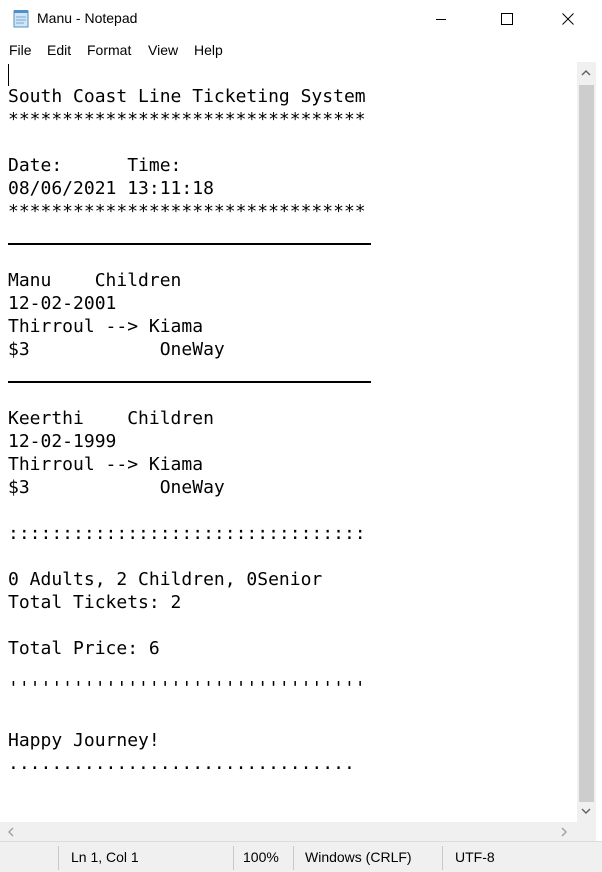 The image size is (602, 872). Describe the element at coordinates (599, 467) in the screenshot. I see `window-edge` at that location.